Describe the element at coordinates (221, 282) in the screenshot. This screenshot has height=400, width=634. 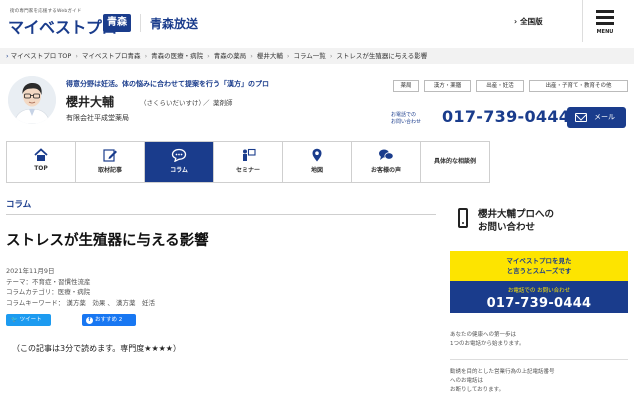
I see `article-theme: テーマ：不育症・習慣性流産` at that location.